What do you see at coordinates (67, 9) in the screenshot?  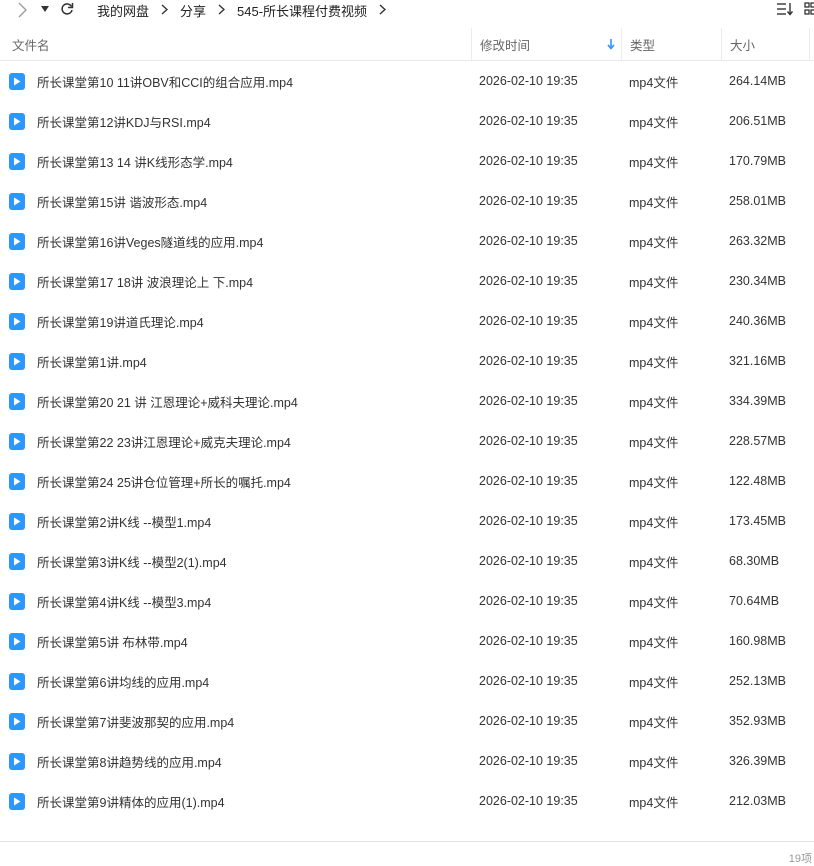 I see `refresh-button` at bounding box center [67, 9].